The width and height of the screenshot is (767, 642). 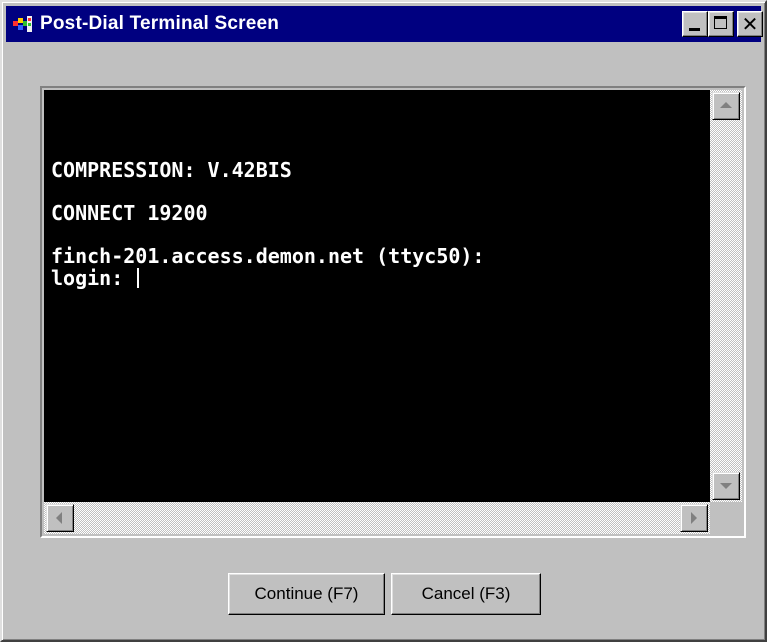 I want to click on login-prompt: login:, so click(x=93, y=277).